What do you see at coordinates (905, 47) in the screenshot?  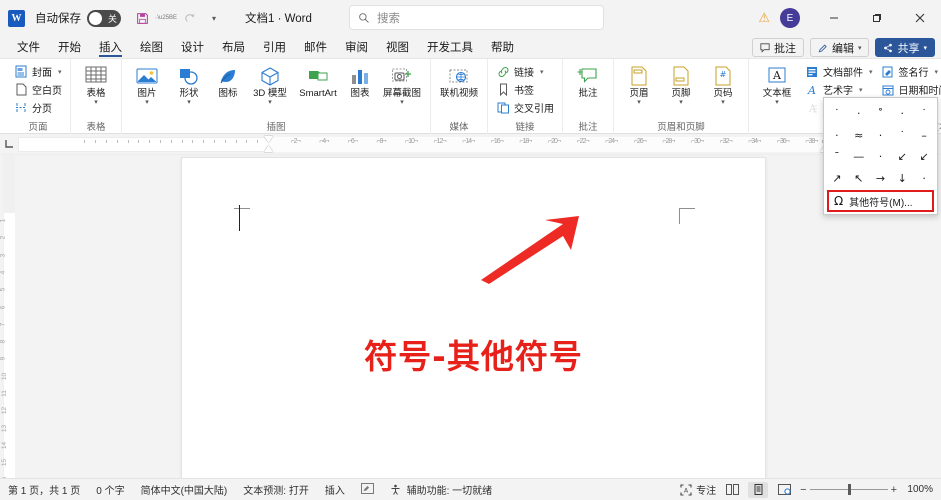 I see `share-button: 共享 ▾` at bounding box center [905, 47].